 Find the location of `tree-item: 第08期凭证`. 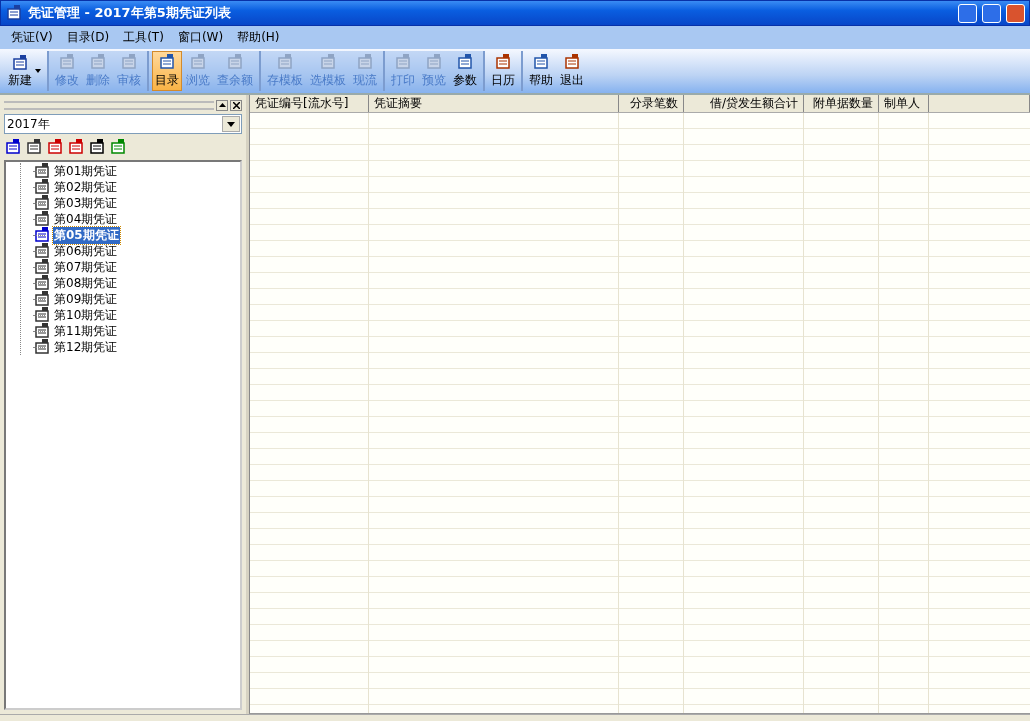

tree-item: 第08期凭证 is located at coordinates (86, 283).